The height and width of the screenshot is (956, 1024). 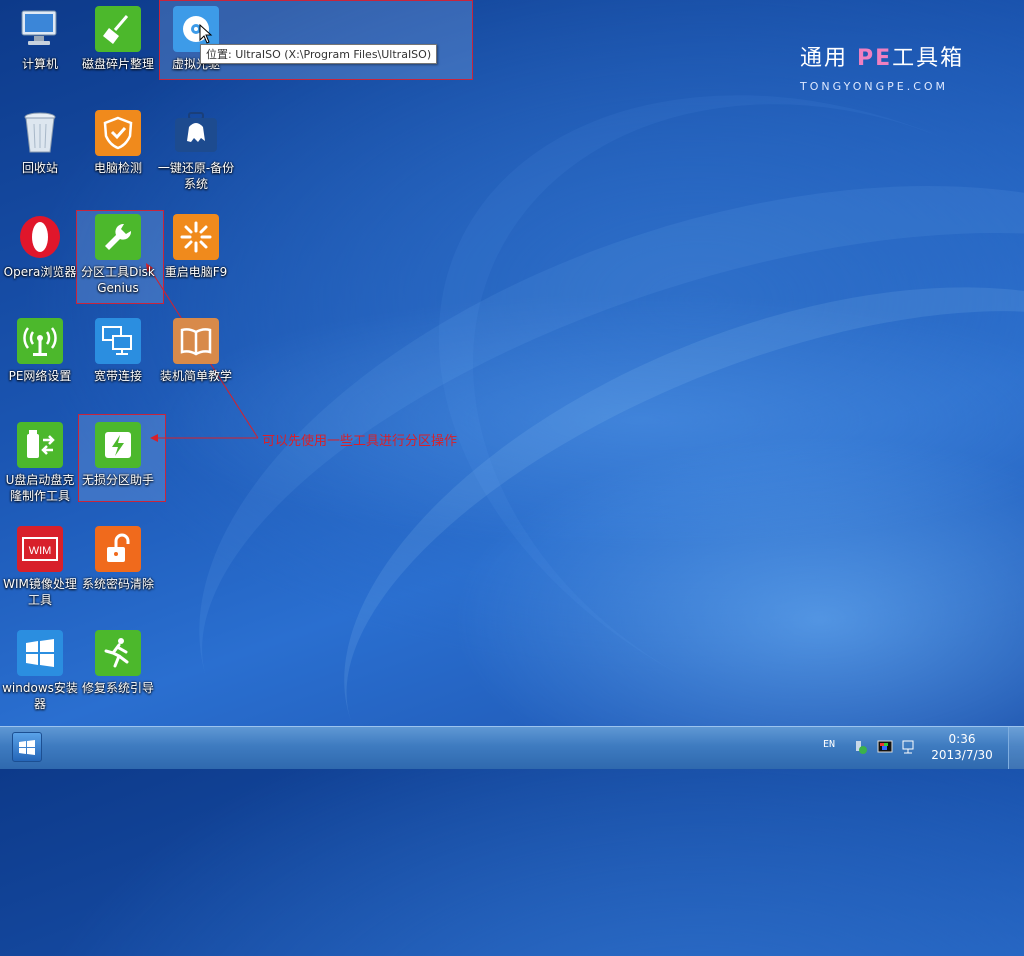 What do you see at coordinates (118, 445) in the screenshot?
I see `partition-bolt-icon` at bounding box center [118, 445].